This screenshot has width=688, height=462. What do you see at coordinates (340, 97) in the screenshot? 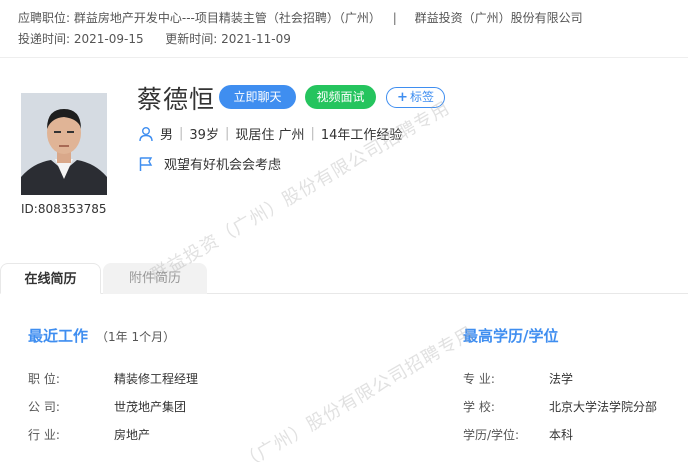
I see `video-interview-button: 视频面试` at bounding box center [340, 97].